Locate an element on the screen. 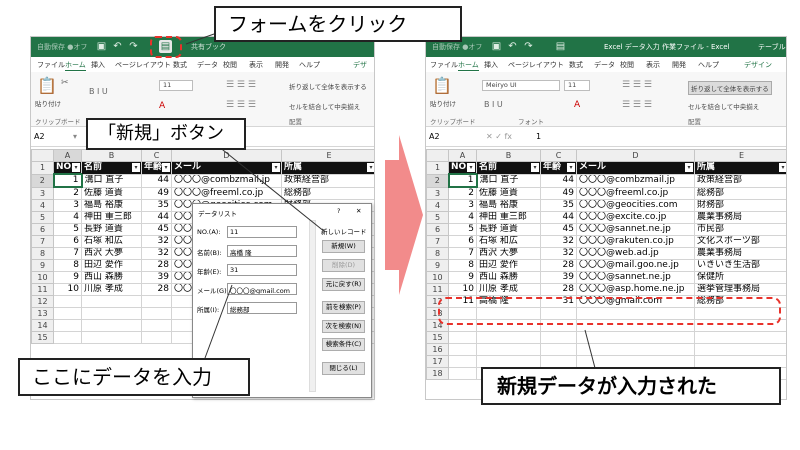 This screenshot has width=800, height=450. callout-line-input is located at coordinates (218, 321).